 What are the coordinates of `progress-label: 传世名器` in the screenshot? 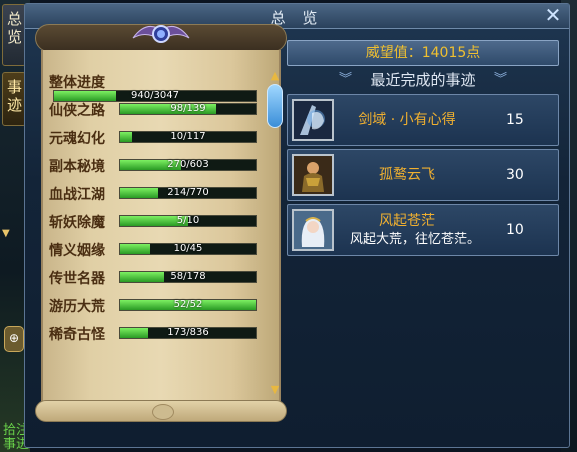 It's located at (77, 279).